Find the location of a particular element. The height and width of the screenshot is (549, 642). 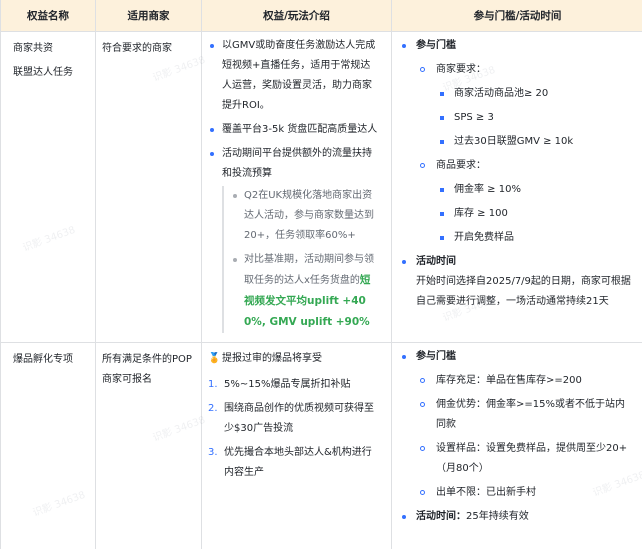

req-item: 出单不限：已出新手村 is located at coordinates (517, 493).